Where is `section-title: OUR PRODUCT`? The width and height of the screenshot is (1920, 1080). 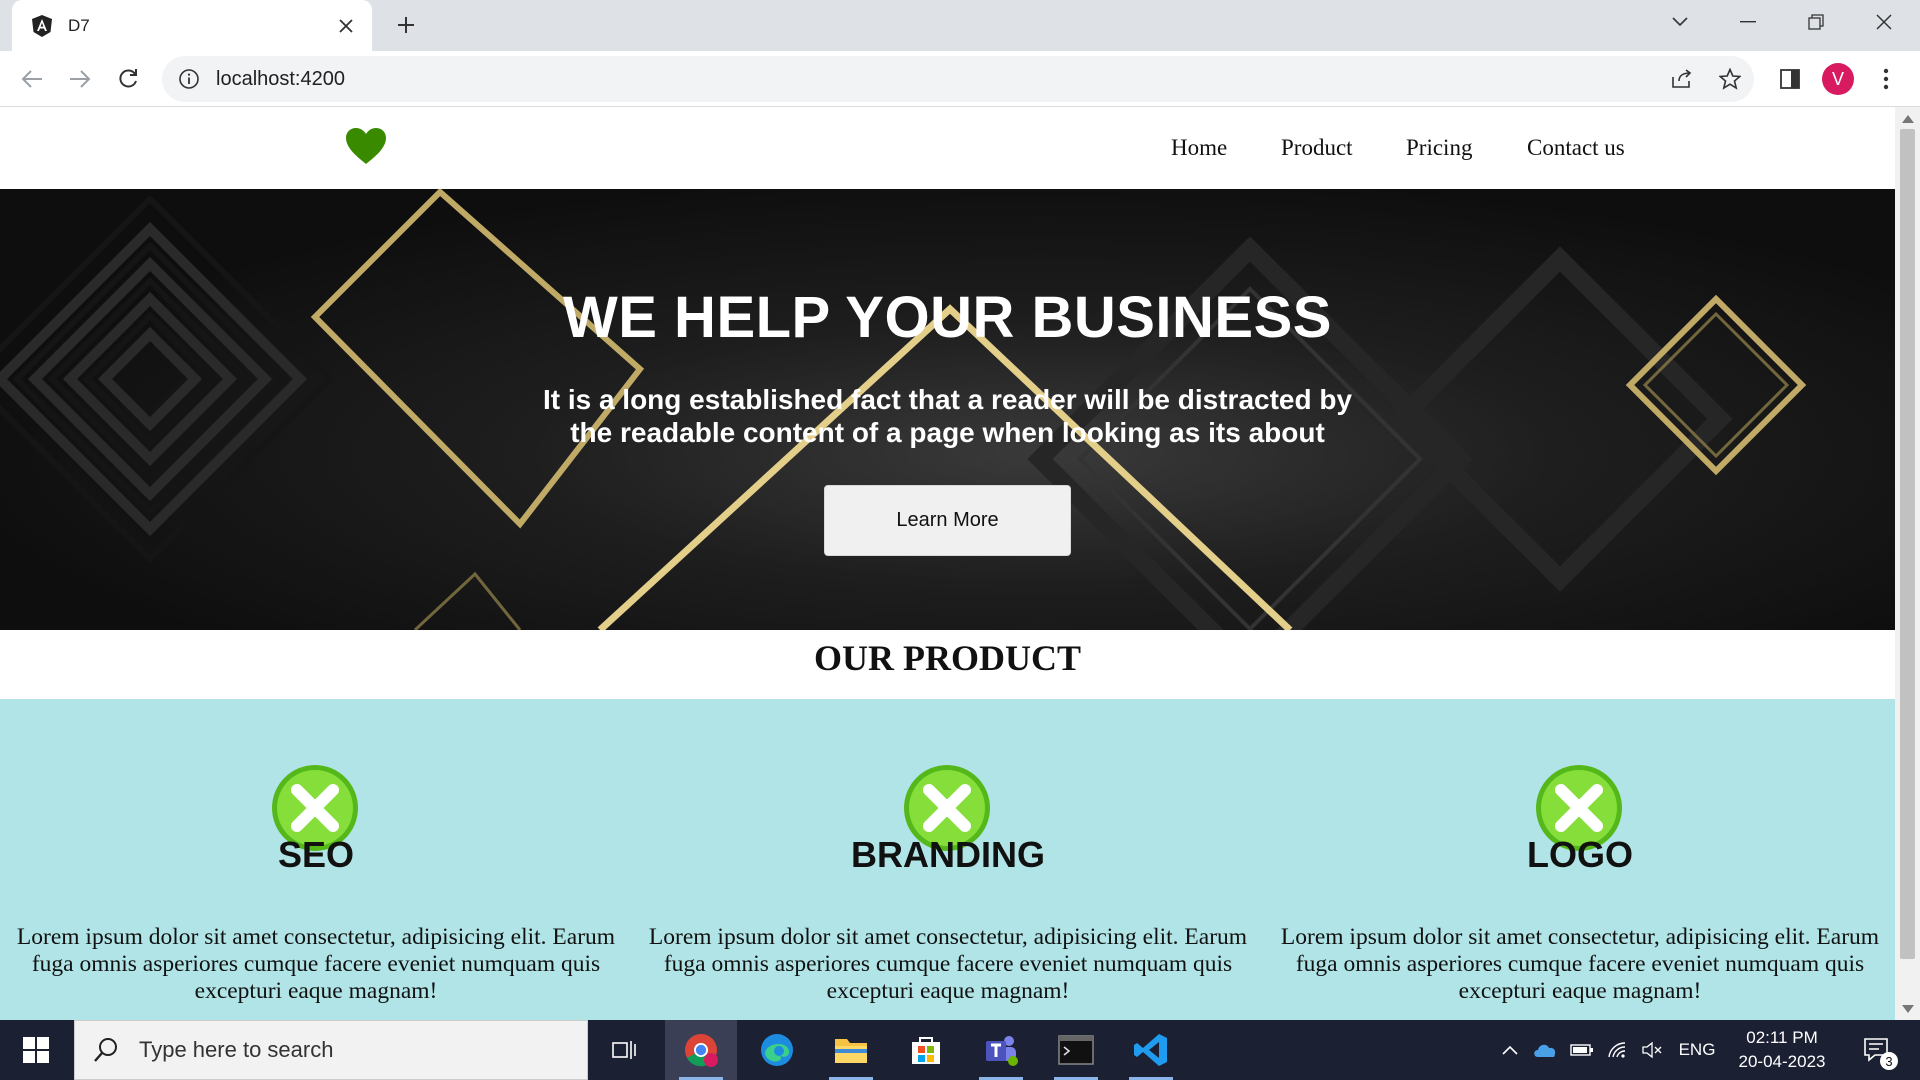 section-title: OUR PRODUCT is located at coordinates (947, 658).